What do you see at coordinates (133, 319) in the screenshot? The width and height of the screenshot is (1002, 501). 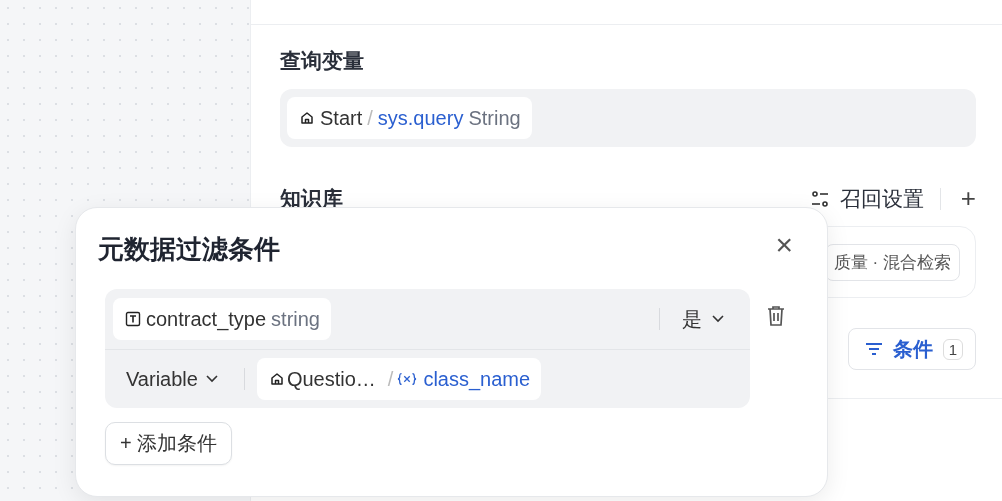 I see `text-field-icon` at bounding box center [133, 319].